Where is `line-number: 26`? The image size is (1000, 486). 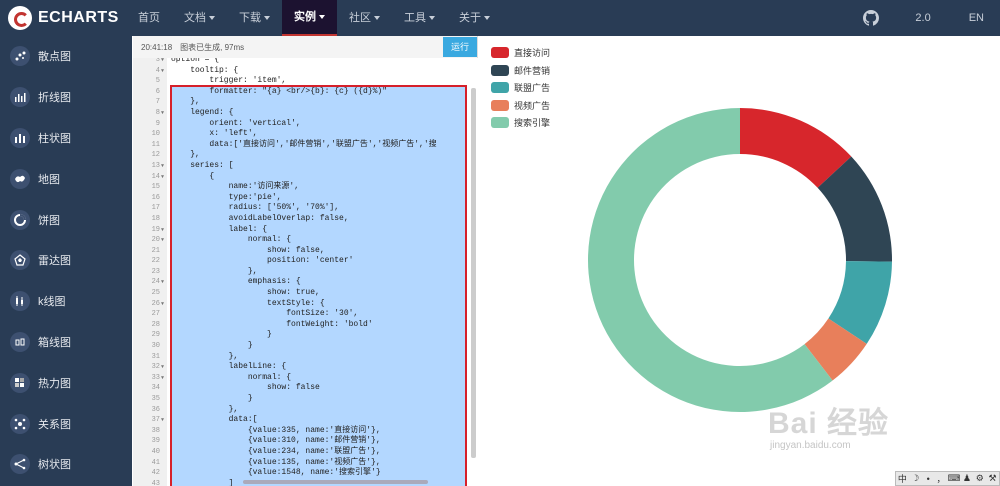
line-number: 26 is located at coordinates (155, 303).